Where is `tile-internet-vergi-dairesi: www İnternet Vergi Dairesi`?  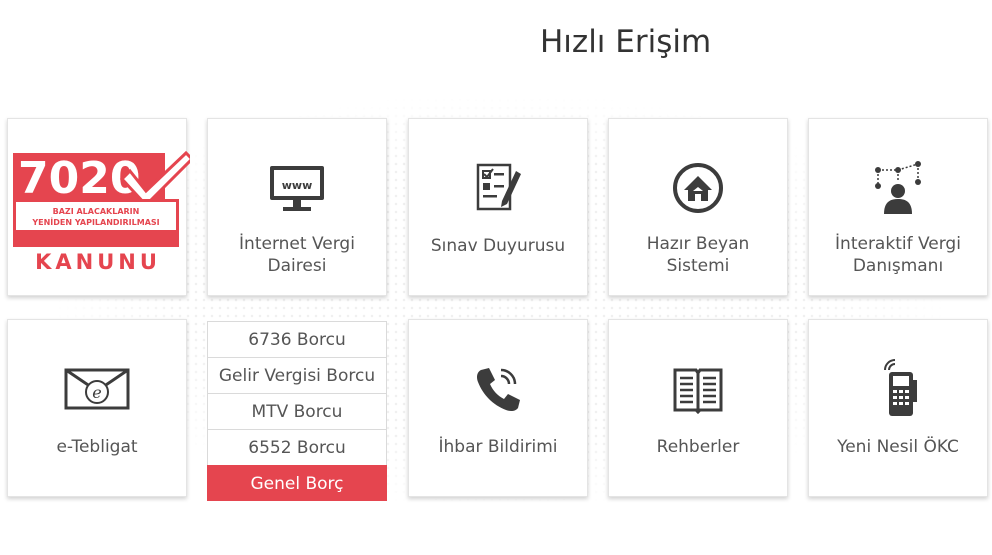 tile-internet-vergi-dairesi: www İnternet Vergi Dairesi is located at coordinates (297, 207).